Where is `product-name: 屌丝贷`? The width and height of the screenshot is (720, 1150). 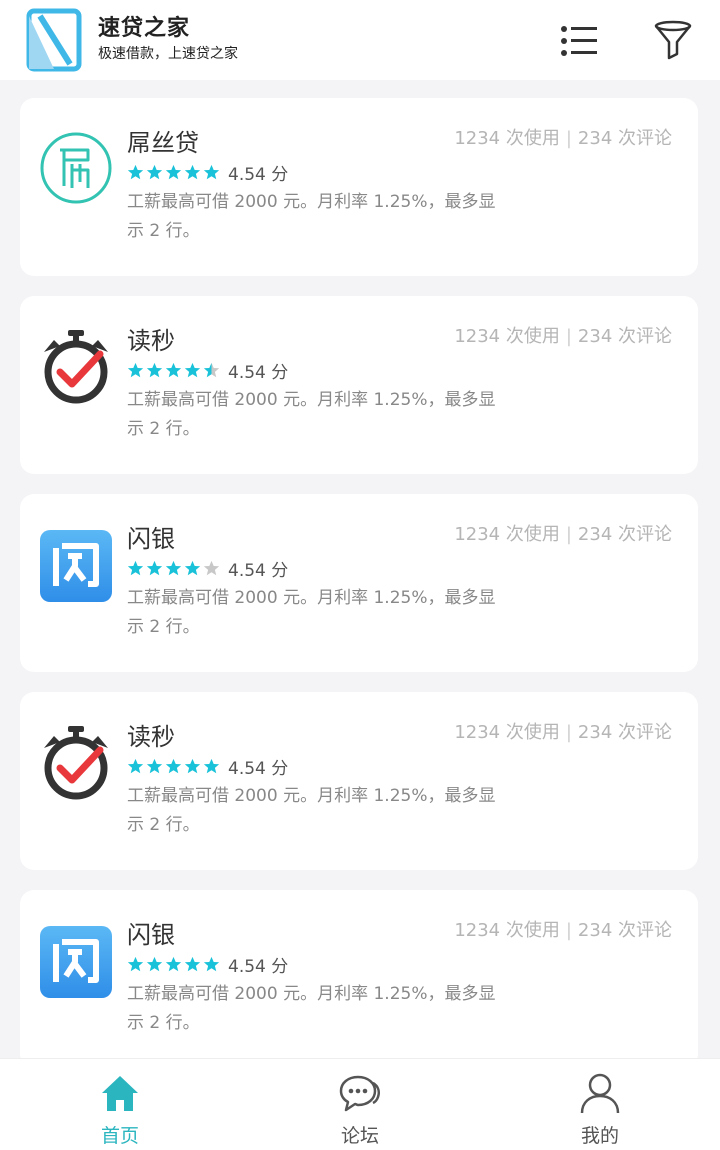
product-name: 屌丝贷 is located at coordinates (163, 143).